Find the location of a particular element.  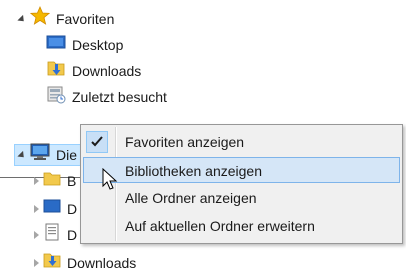

menu-item-show-favorites: Favoriten anzeigen is located at coordinates (241, 142).